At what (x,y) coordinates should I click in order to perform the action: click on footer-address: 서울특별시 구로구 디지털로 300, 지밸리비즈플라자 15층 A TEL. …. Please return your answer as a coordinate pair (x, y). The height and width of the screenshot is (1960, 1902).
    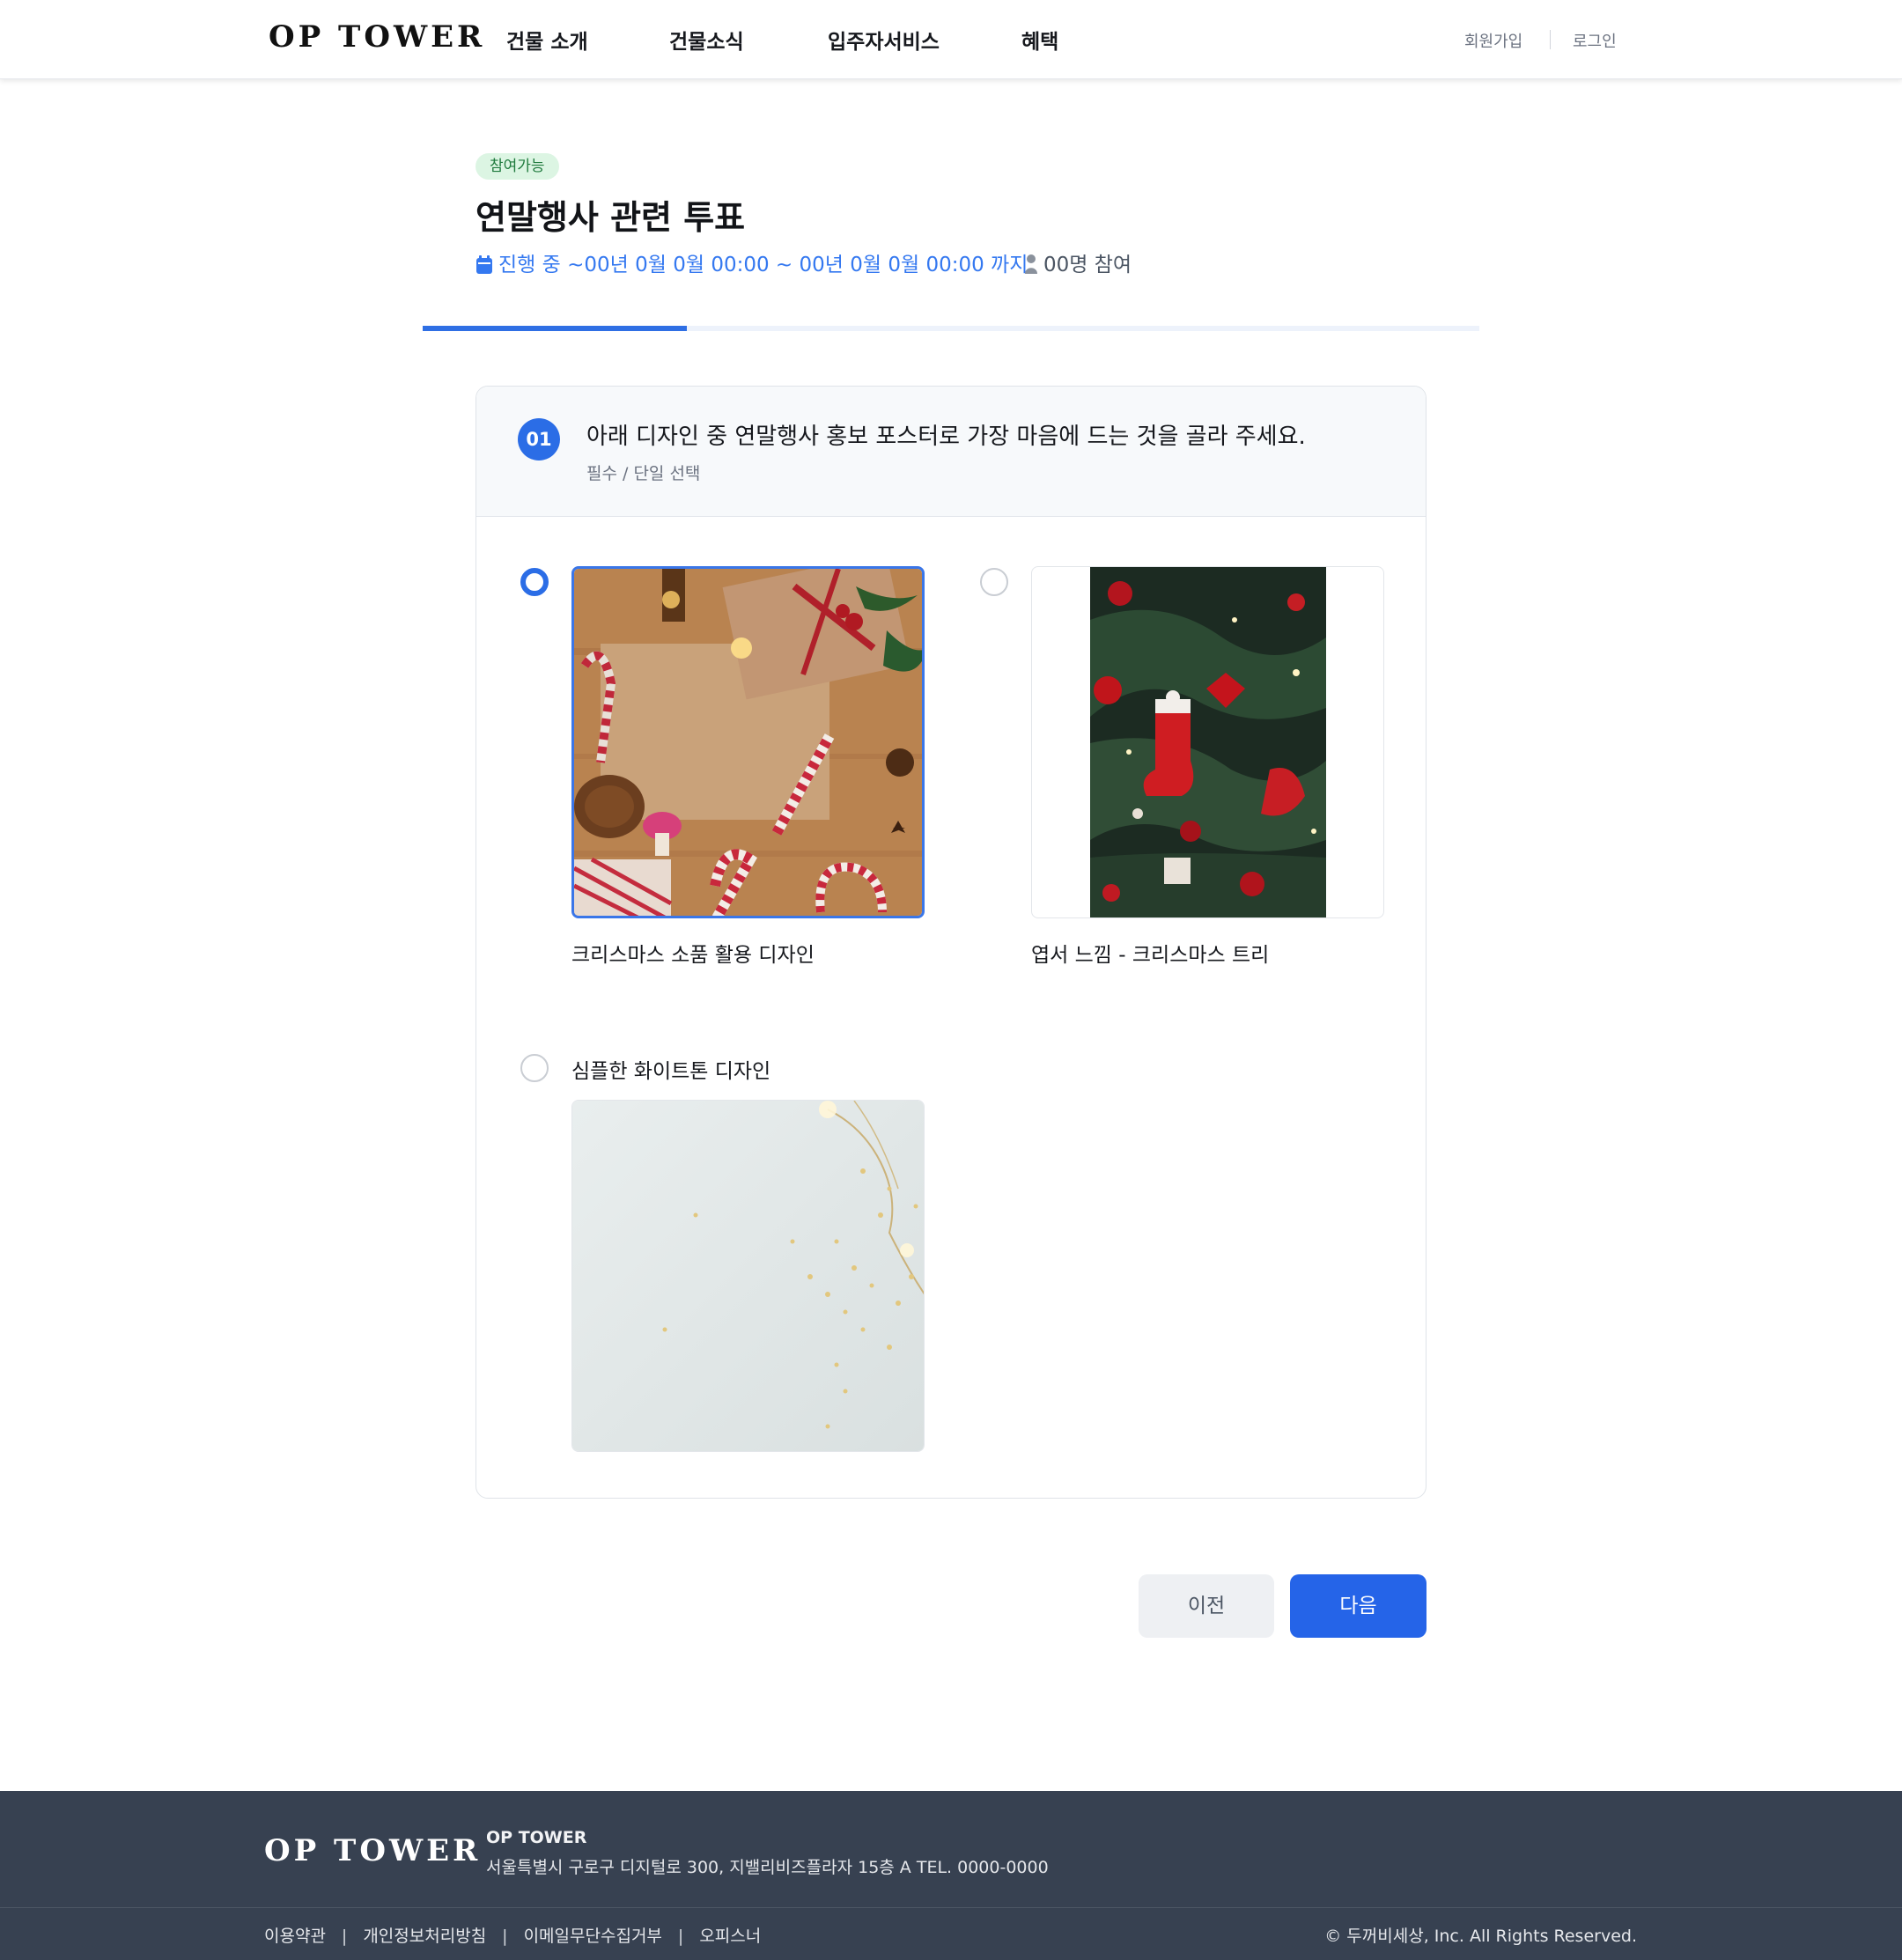
    Looking at the image, I should click on (767, 1867).